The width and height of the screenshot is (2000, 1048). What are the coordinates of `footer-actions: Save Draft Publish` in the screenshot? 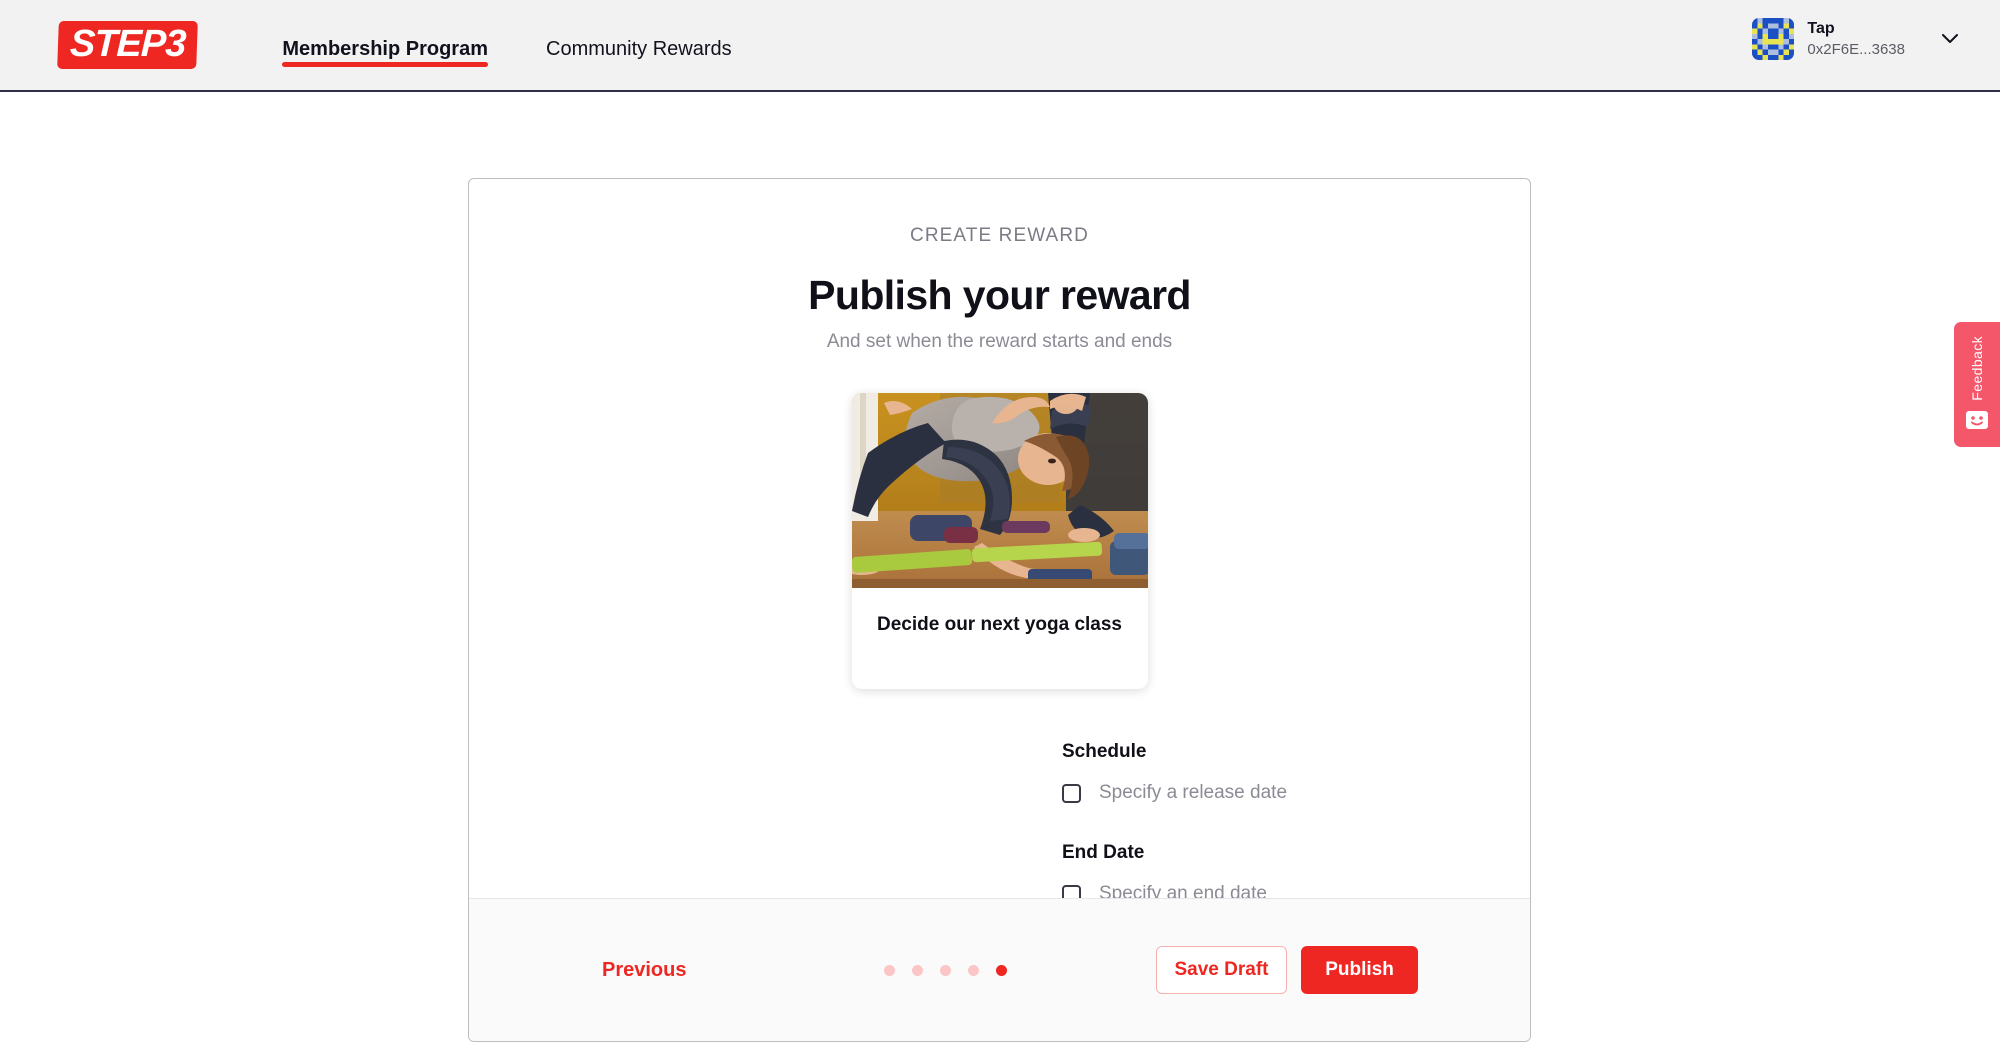 It's located at (1287, 970).